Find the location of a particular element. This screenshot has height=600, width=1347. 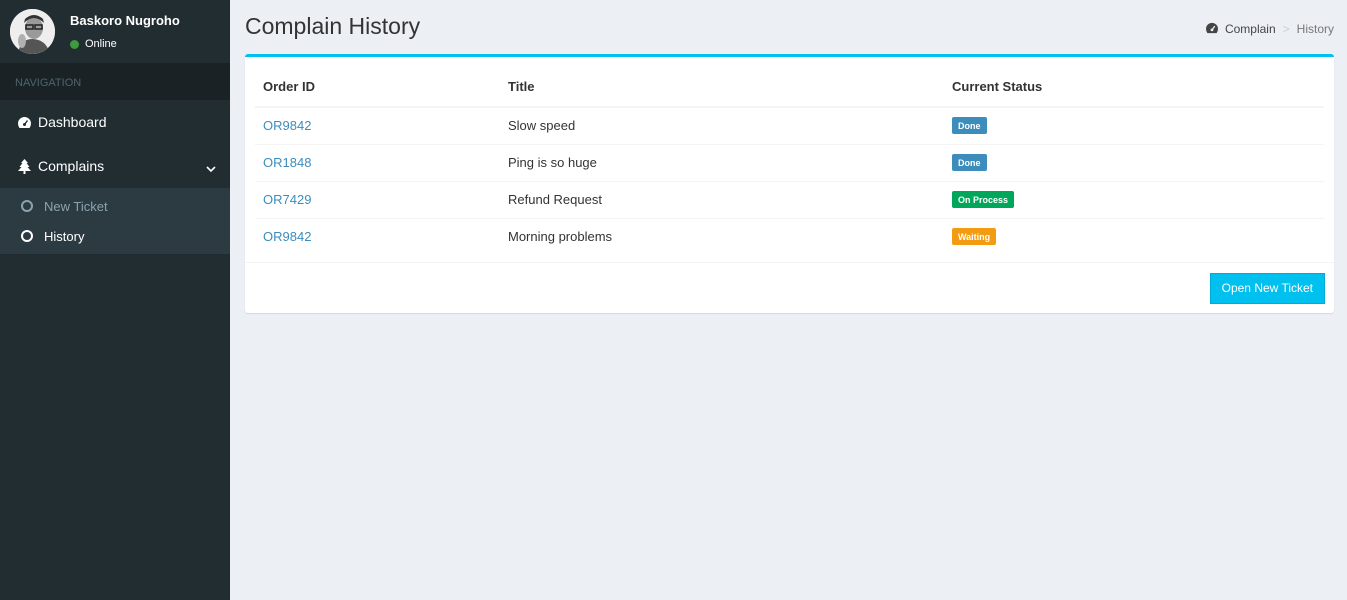

column-header-status: Current Status is located at coordinates (1134, 87).